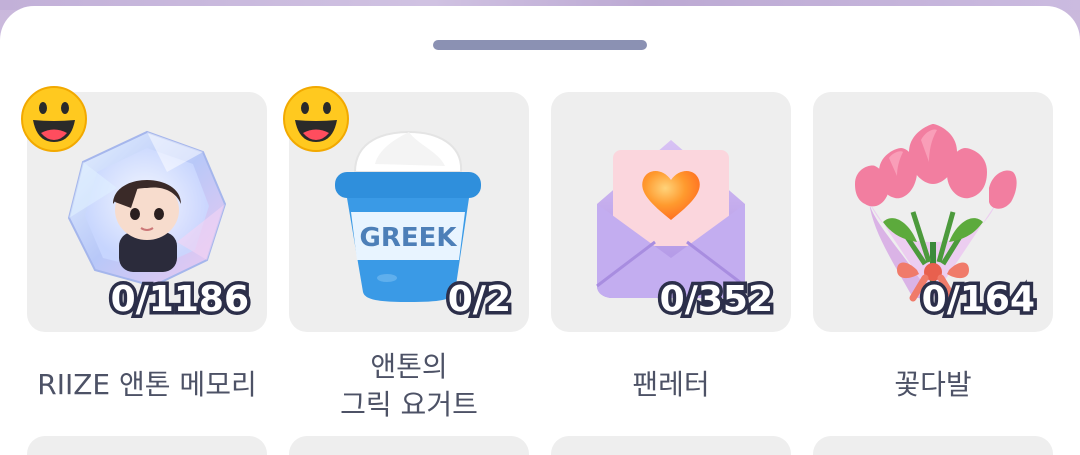  I want to click on item-label-line: 앤톤의, so click(409, 366).